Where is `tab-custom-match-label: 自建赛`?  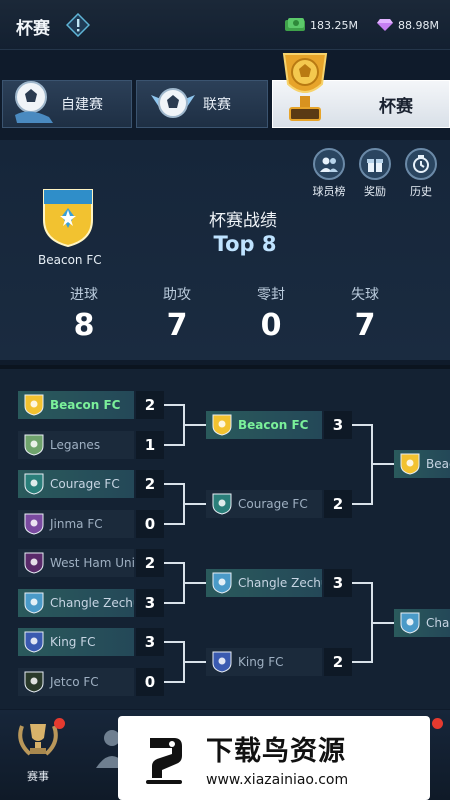
tab-custom-match-label: 自建赛 is located at coordinates (82, 105).